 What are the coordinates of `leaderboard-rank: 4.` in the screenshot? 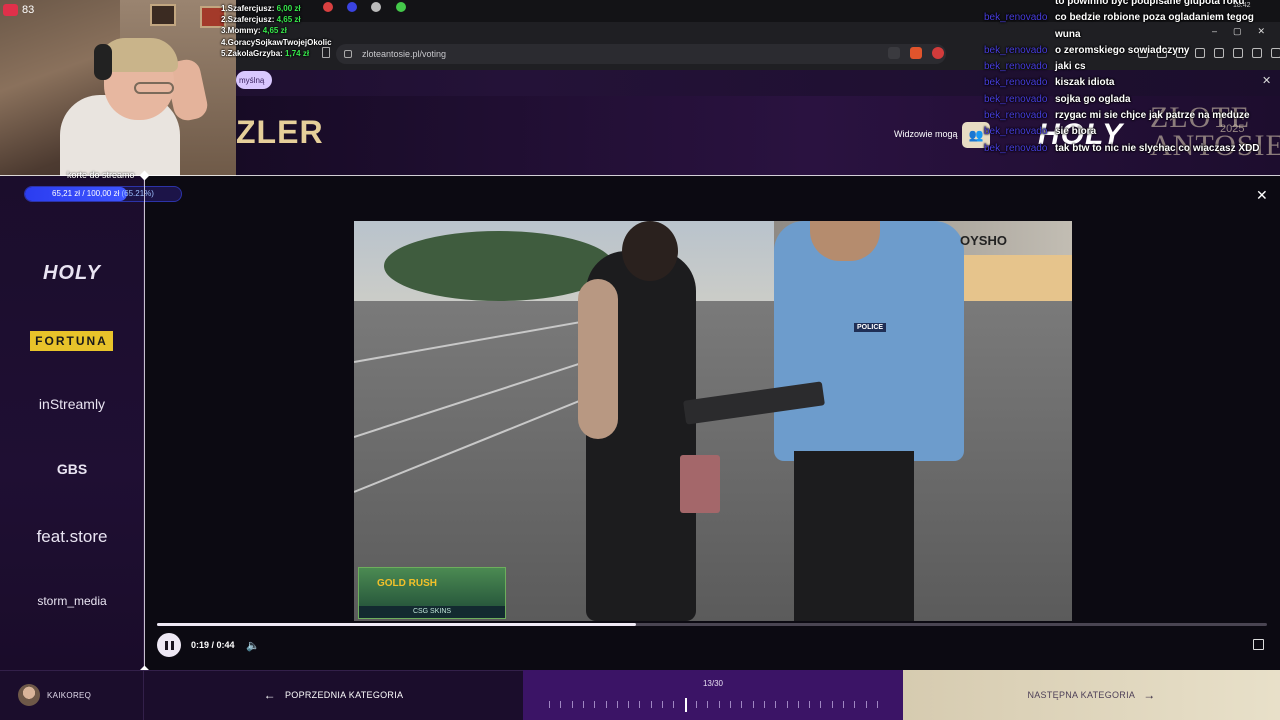 It's located at (224, 42).